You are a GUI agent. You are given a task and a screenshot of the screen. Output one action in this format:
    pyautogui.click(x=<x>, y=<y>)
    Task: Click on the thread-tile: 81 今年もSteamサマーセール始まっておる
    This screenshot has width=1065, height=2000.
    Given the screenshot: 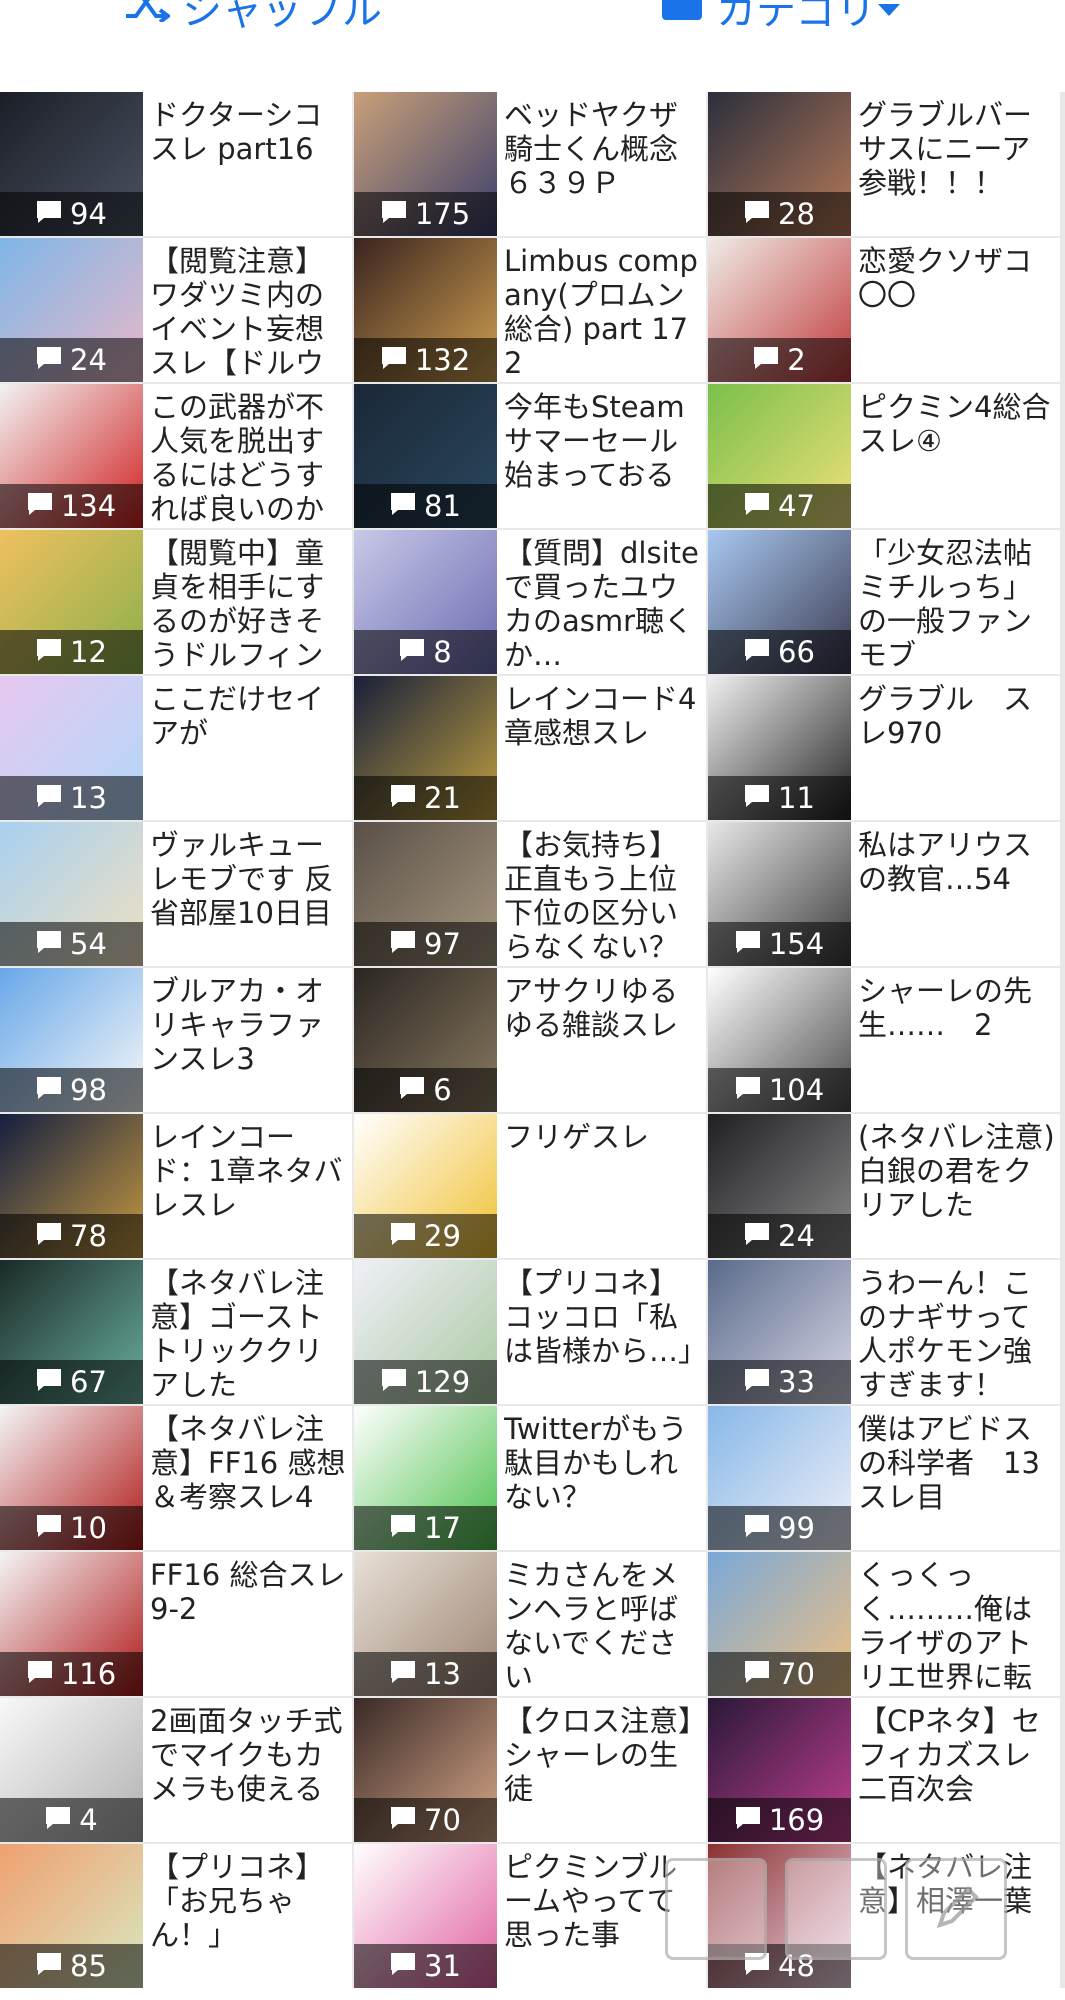 What is the action you would take?
    pyautogui.click(x=530, y=456)
    